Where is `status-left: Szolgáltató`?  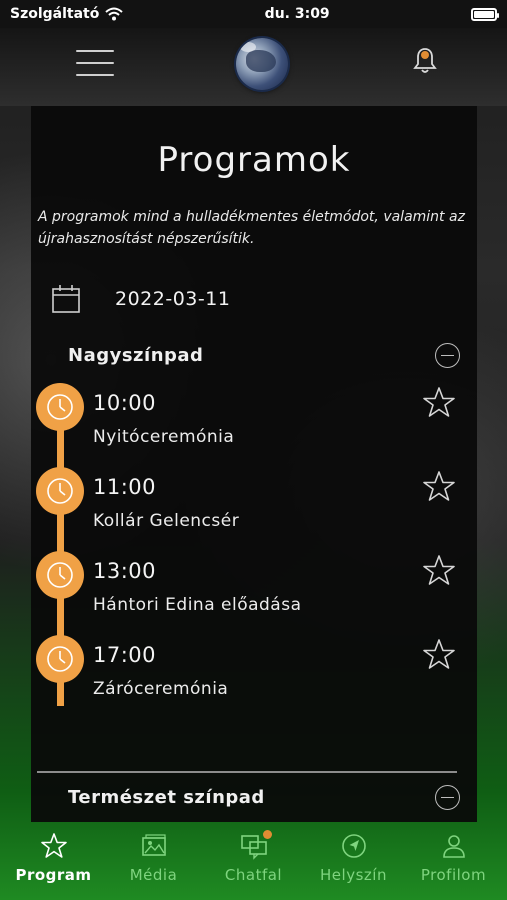 status-left: Szolgáltató is located at coordinates (67, 14).